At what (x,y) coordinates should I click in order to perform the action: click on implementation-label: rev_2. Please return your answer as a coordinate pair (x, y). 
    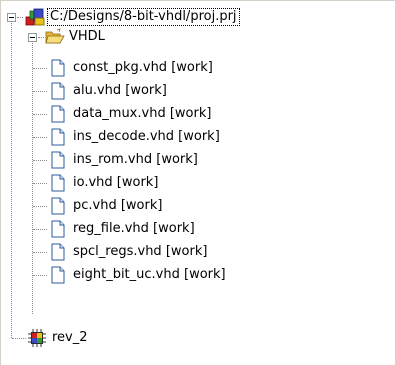
    Looking at the image, I should click on (70, 338).